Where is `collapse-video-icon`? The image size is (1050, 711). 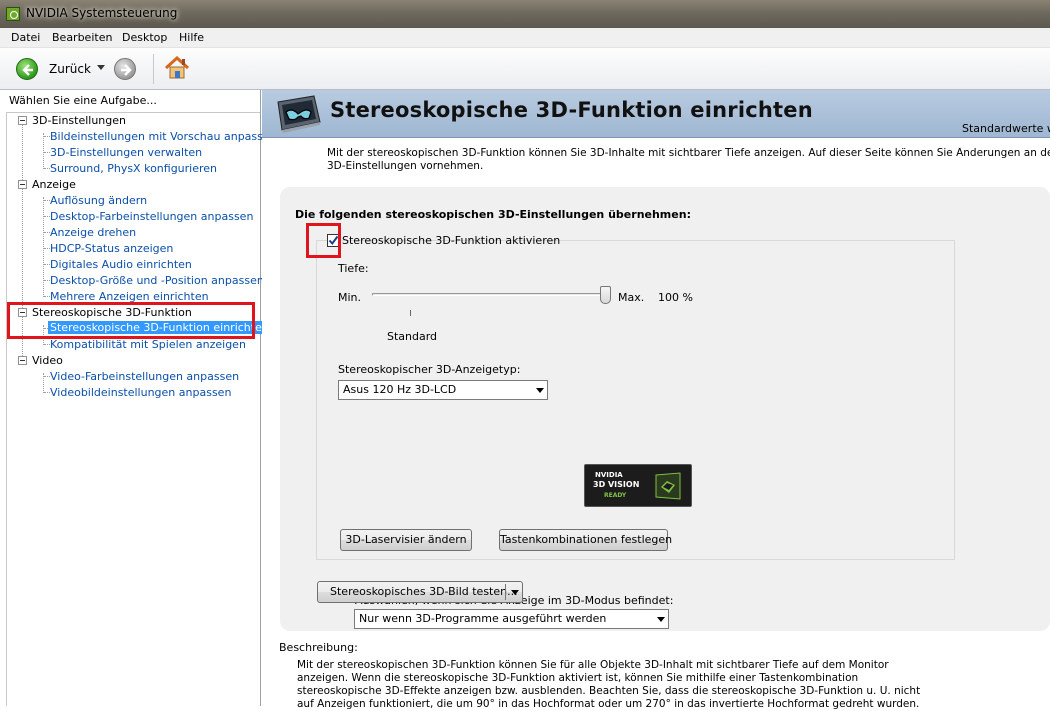 collapse-video-icon is located at coordinates (22, 360).